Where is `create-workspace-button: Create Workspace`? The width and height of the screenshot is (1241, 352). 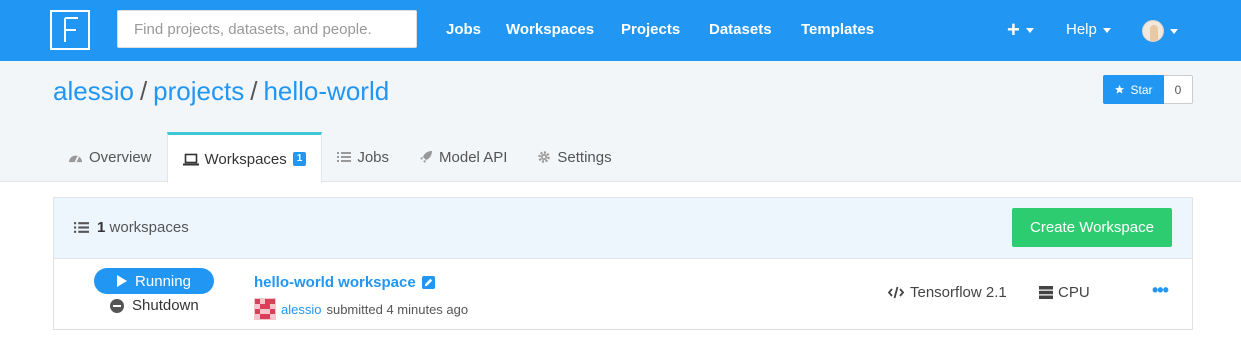
create-workspace-button: Create Workspace is located at coordinates (1092, 227).